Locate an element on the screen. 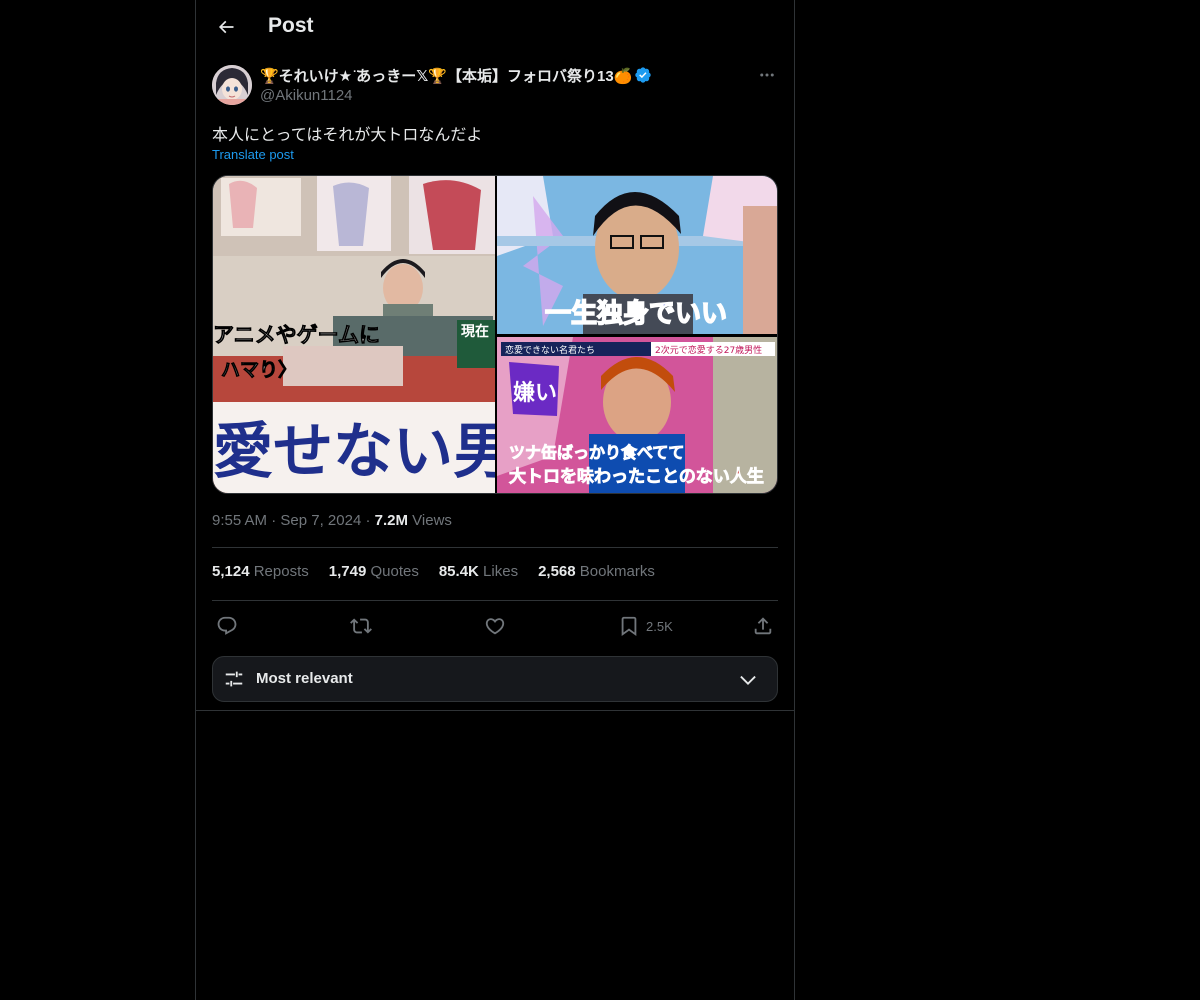 The width and height of the screenshot is (1200, 1000). media-caption: 2次元で恋愛する27歳男性 is located at coordinates (708, 350).